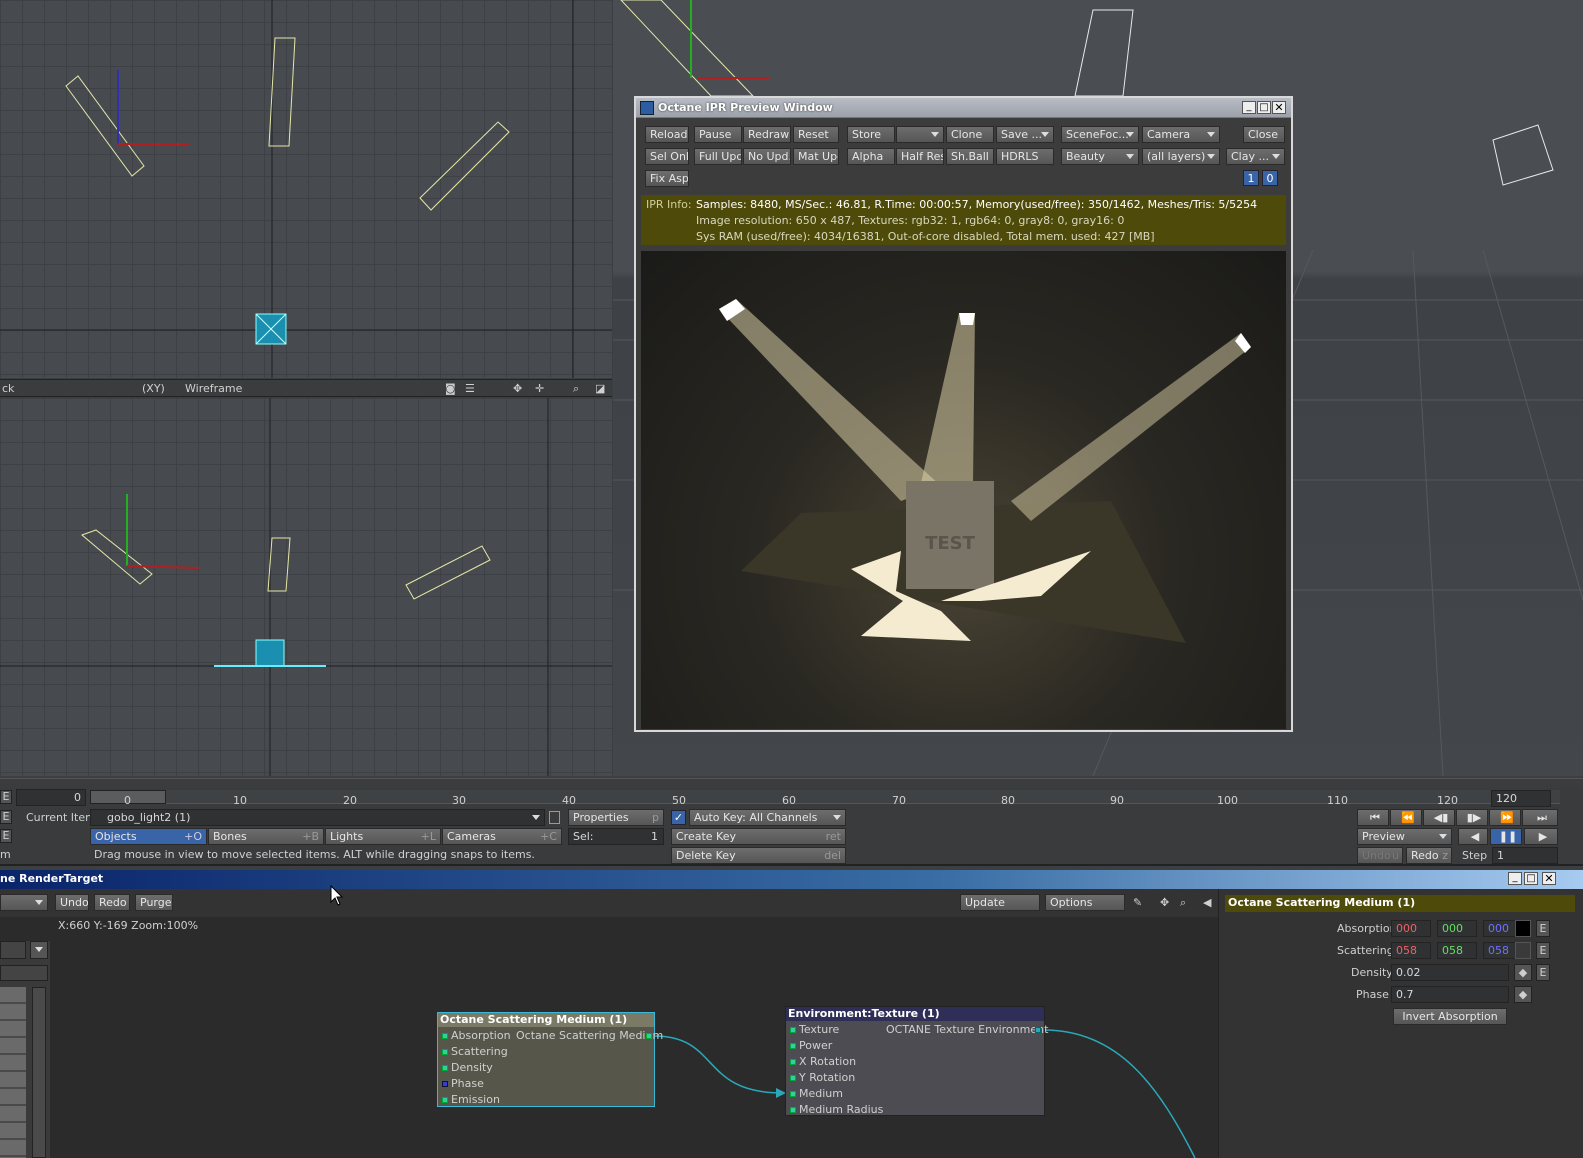 This screenshot has height=1158, width=1583. I want to click on input-port-phase, so click(445, 1084).